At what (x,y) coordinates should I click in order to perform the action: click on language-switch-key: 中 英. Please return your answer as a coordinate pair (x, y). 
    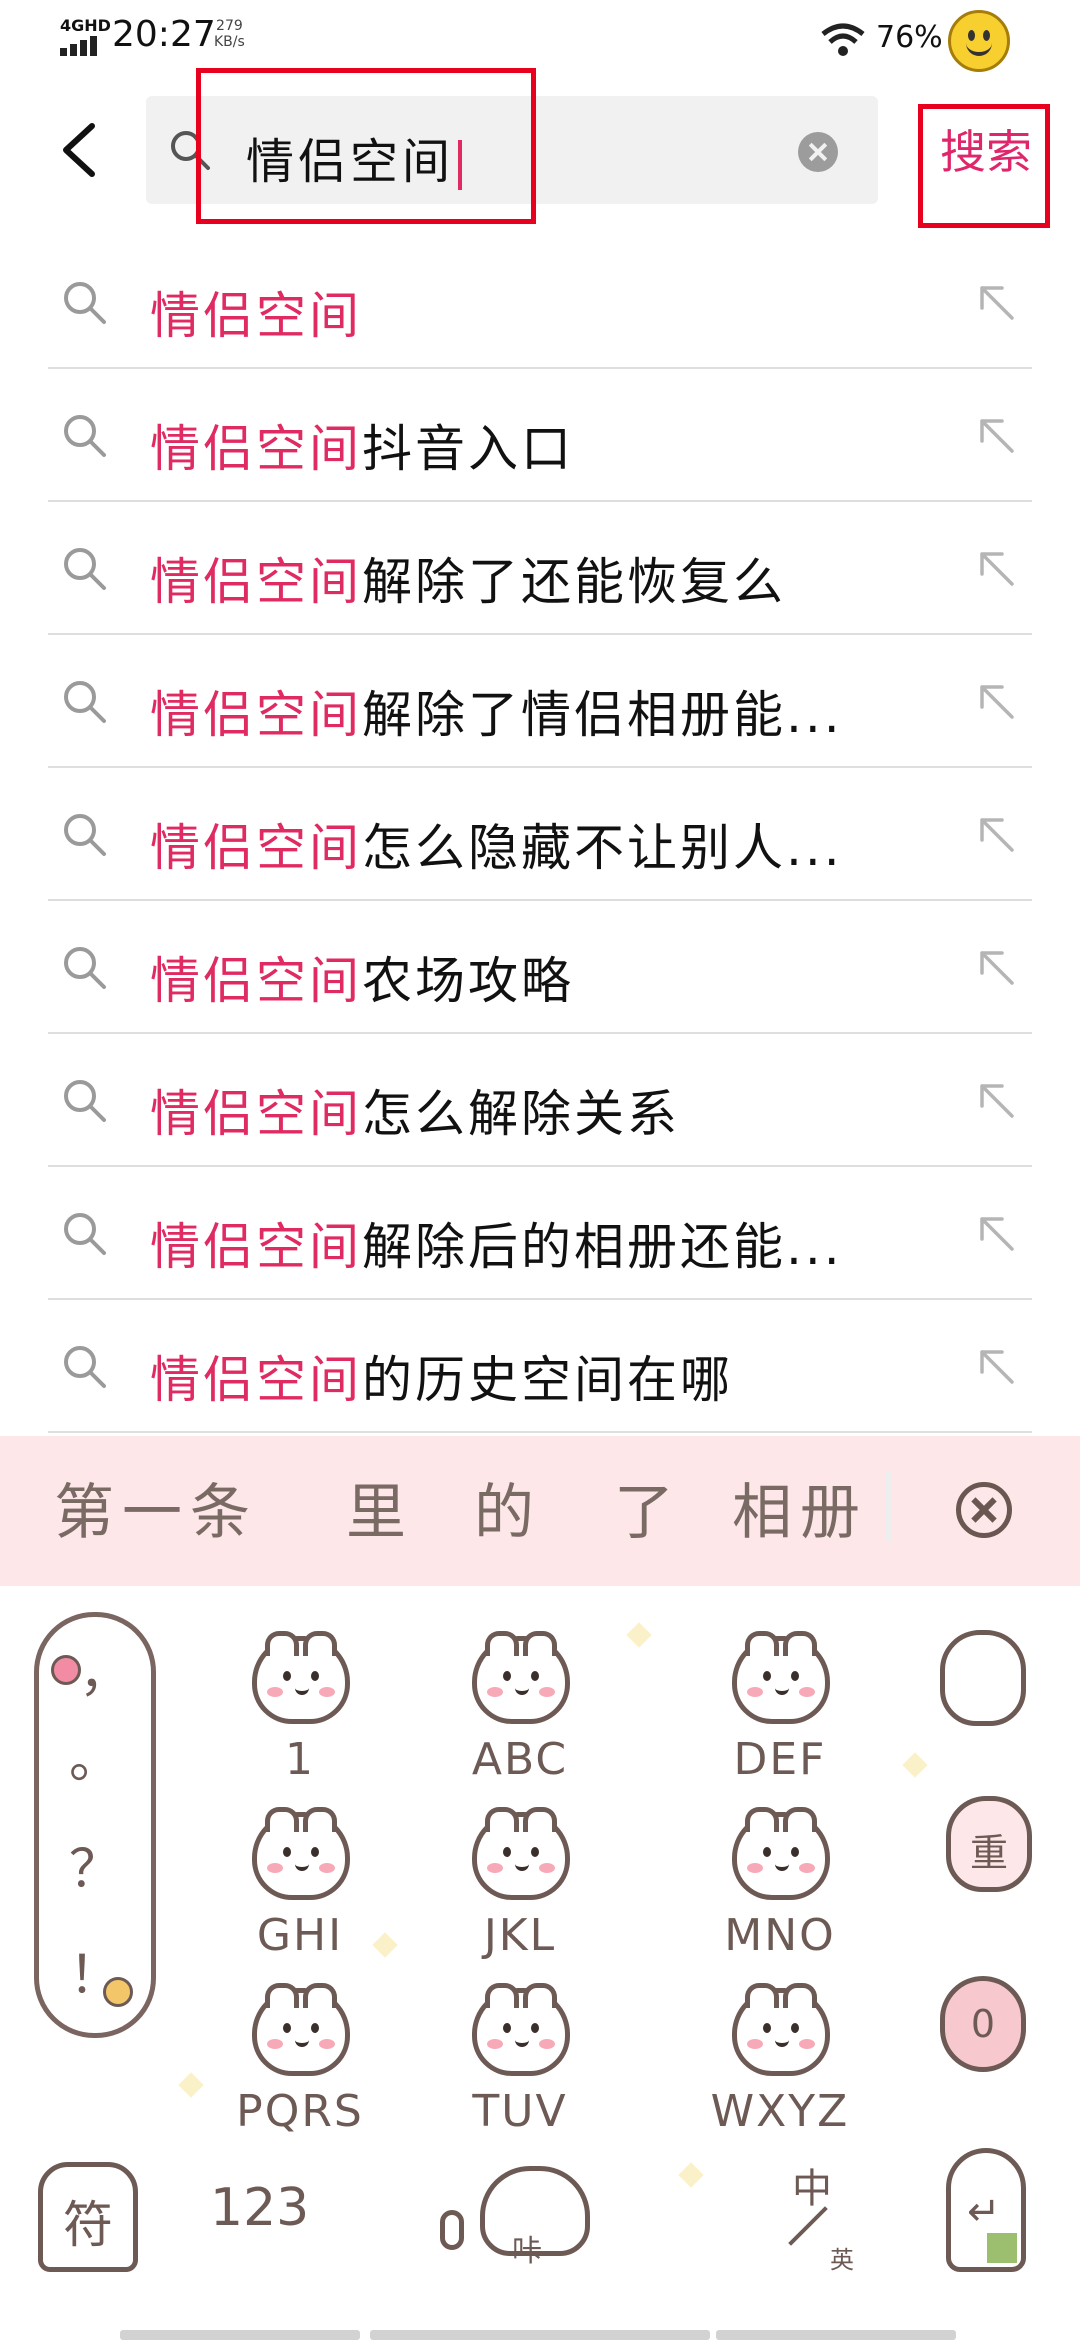
    Looking at the image, I should click on (825, 2221).